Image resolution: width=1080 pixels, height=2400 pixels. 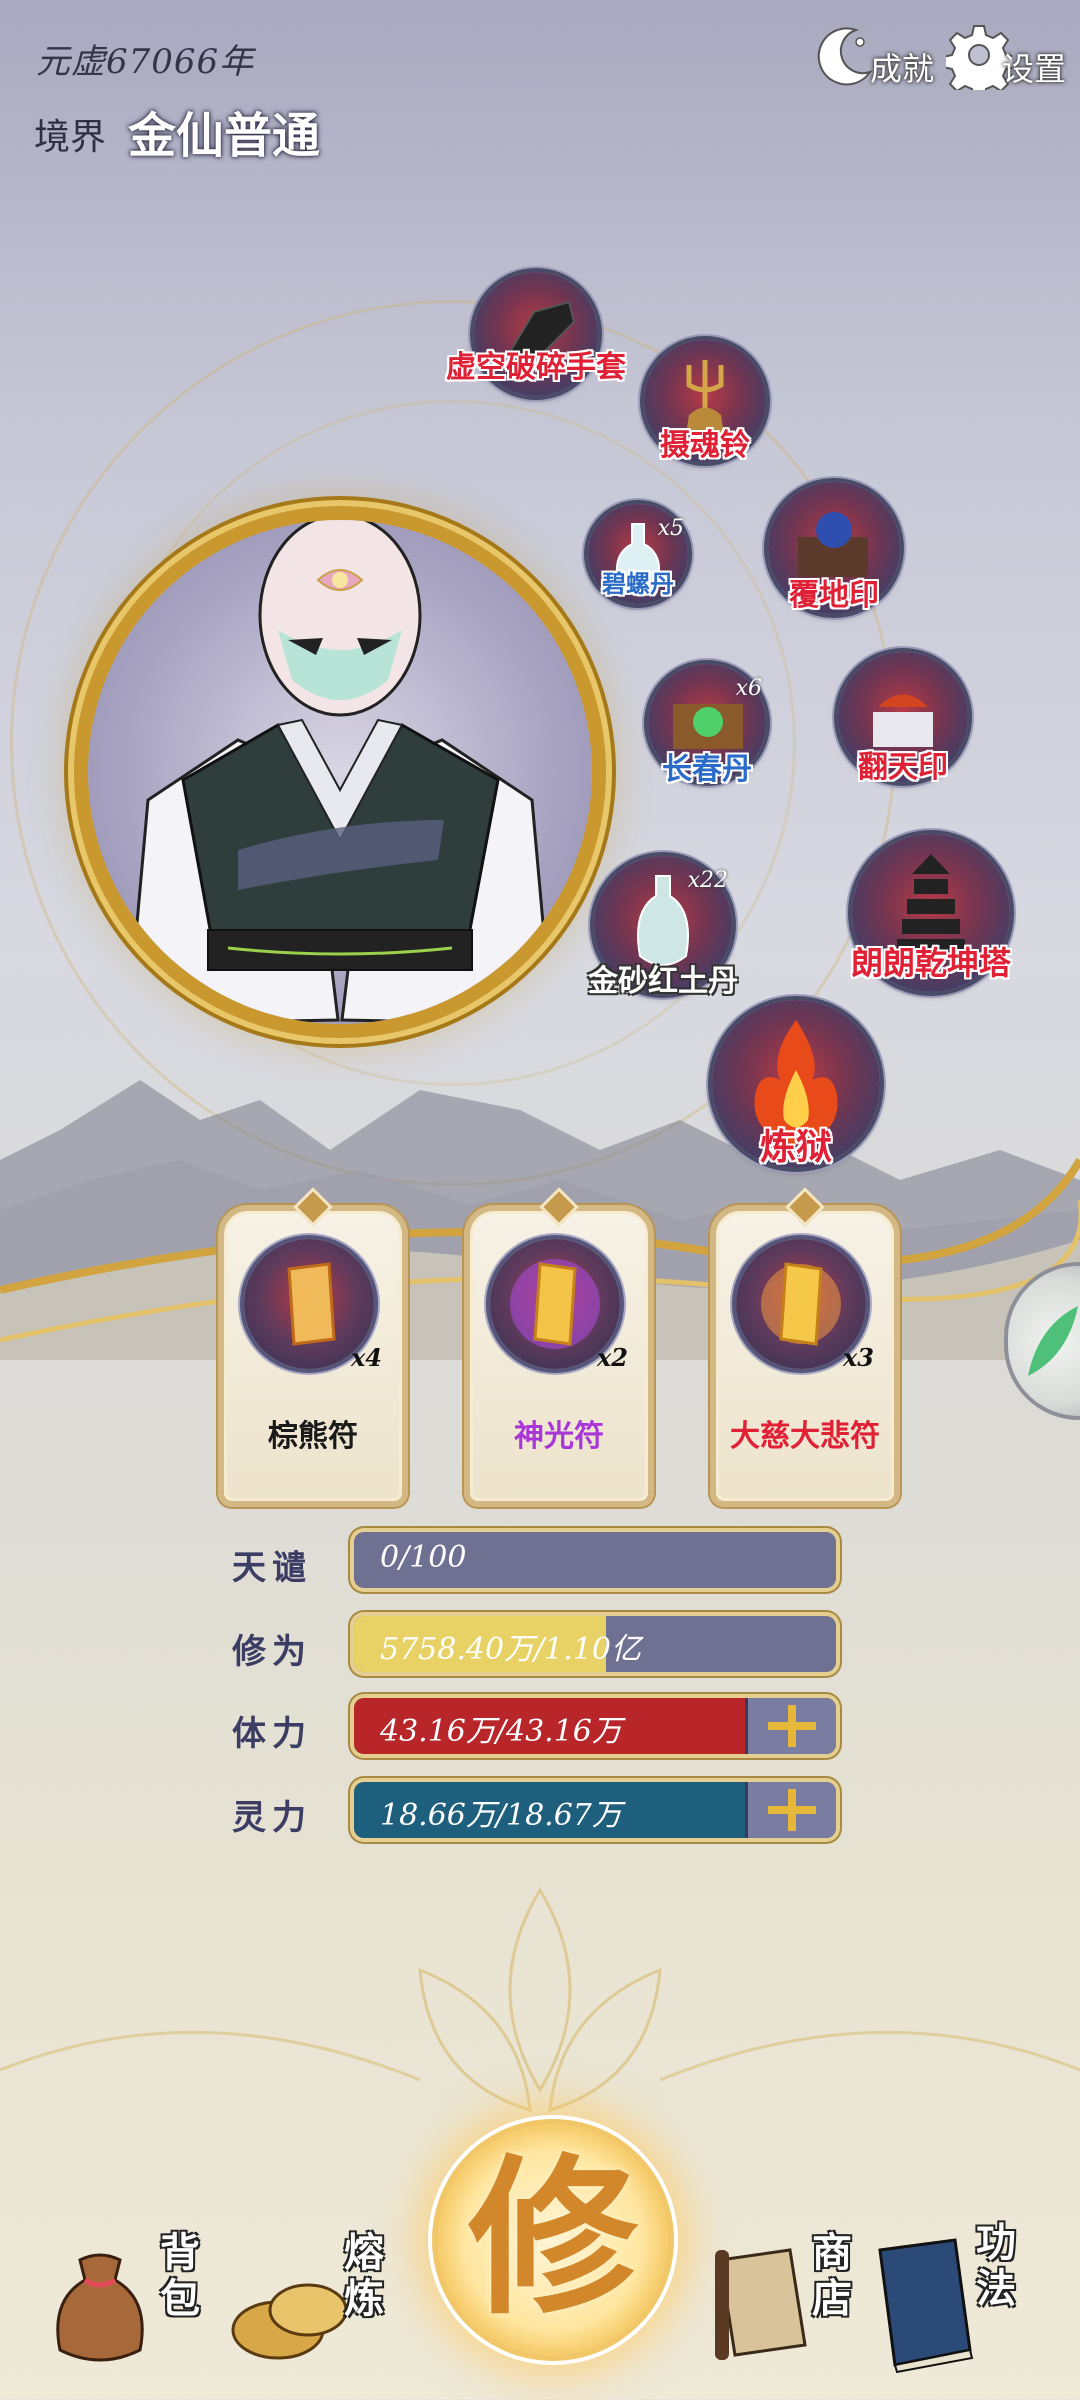 I want to click on spirit-add-button, so click(x=790, y=1810).